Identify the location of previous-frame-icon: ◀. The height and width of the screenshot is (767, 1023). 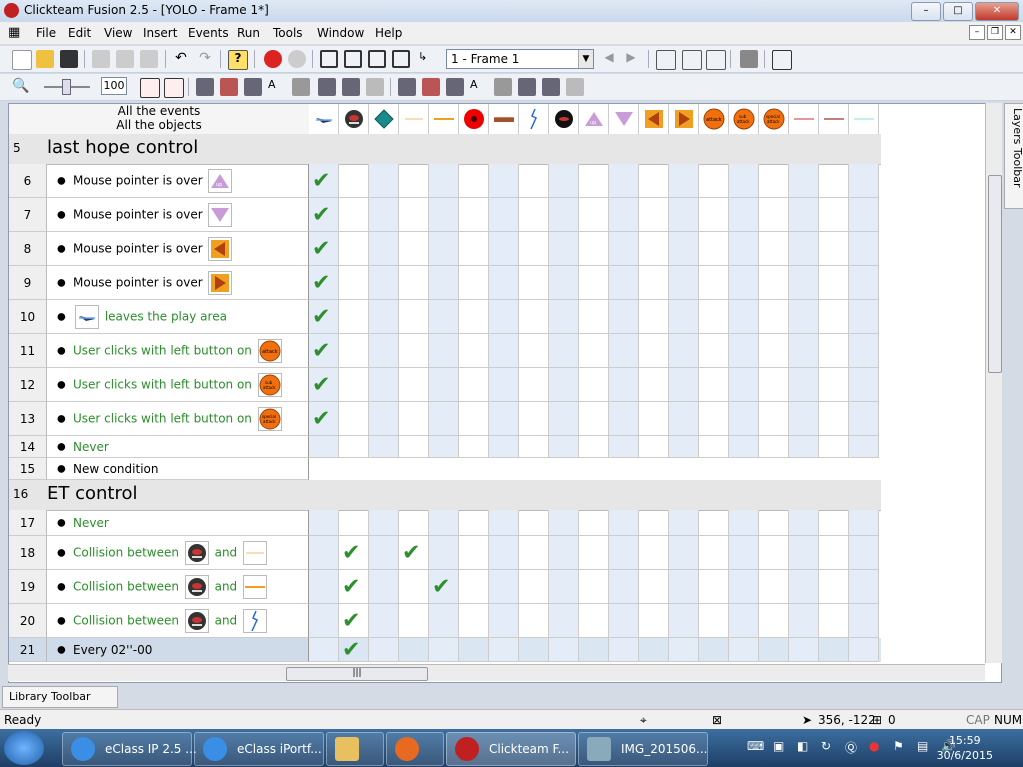
(609, 59).